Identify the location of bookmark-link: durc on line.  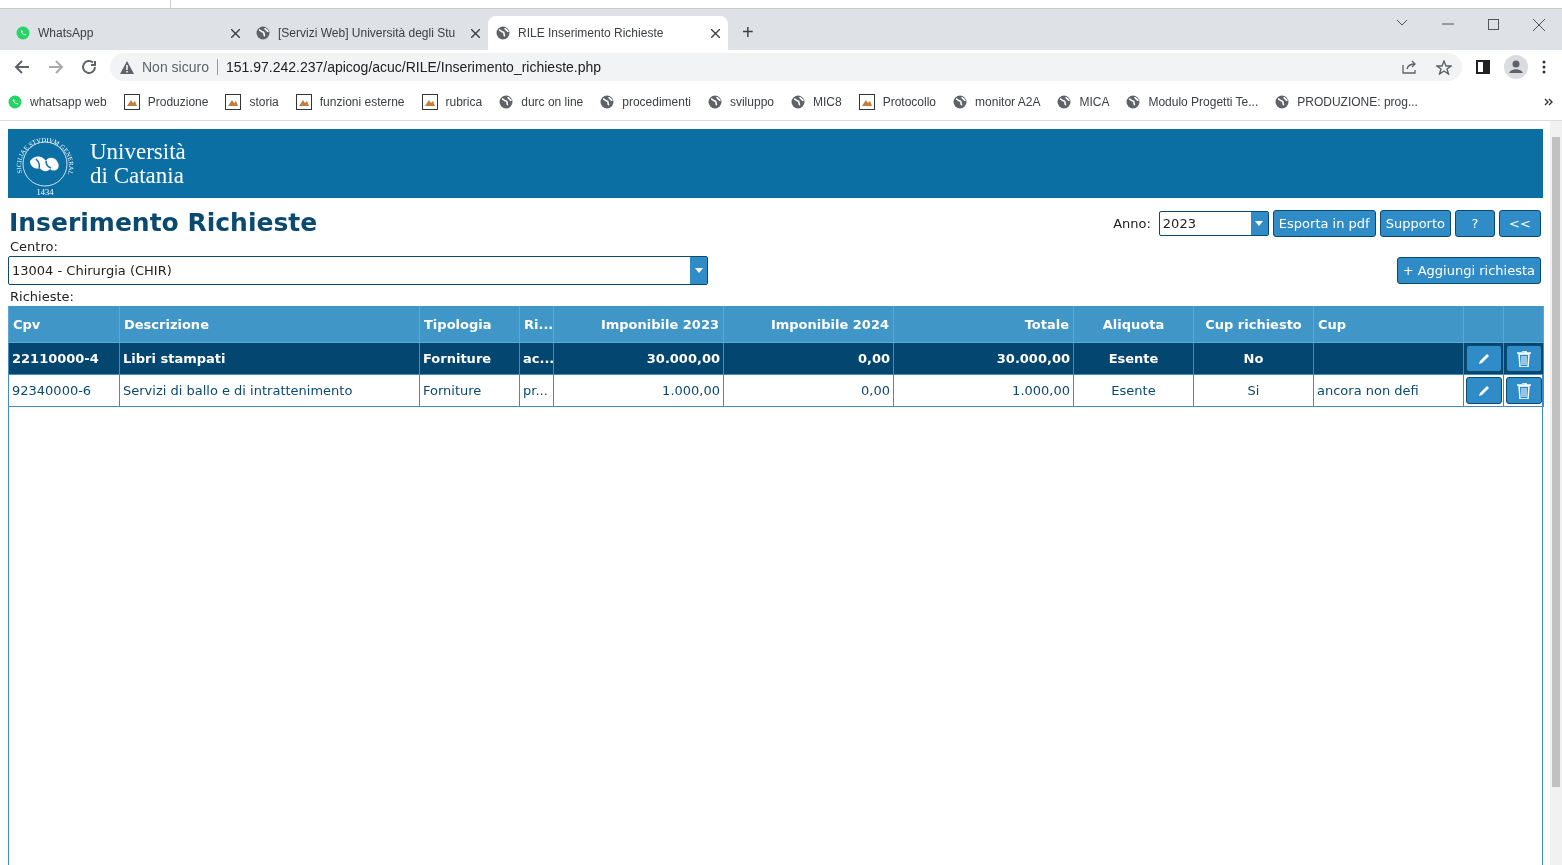
(541, 102).